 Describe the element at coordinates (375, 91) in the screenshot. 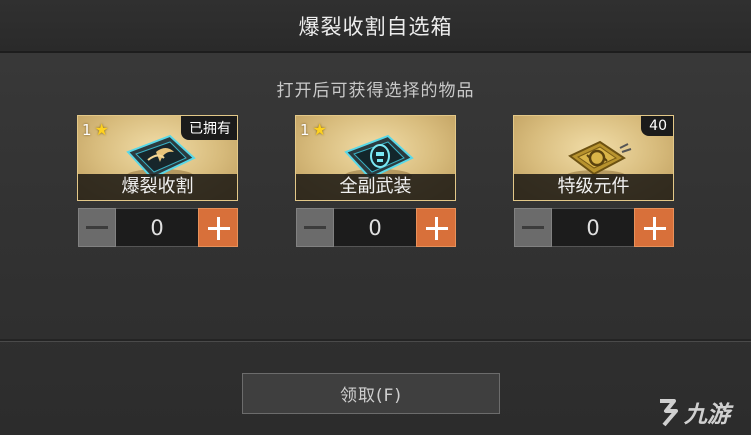

I see `instruction-text: 打开后可获得选择的物品` at that location.